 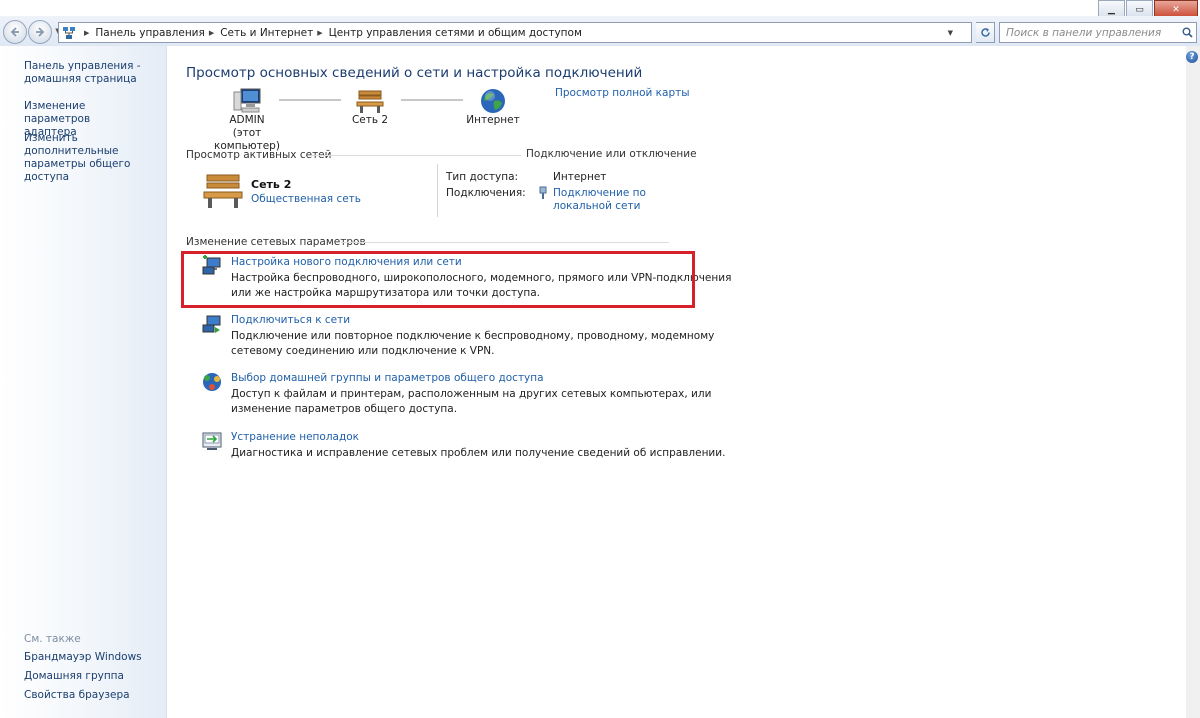 What do you see at coordinates (543, 192) in the screenshot?
I see `ethernet-plug-icon` at bounding box center [543, 192].